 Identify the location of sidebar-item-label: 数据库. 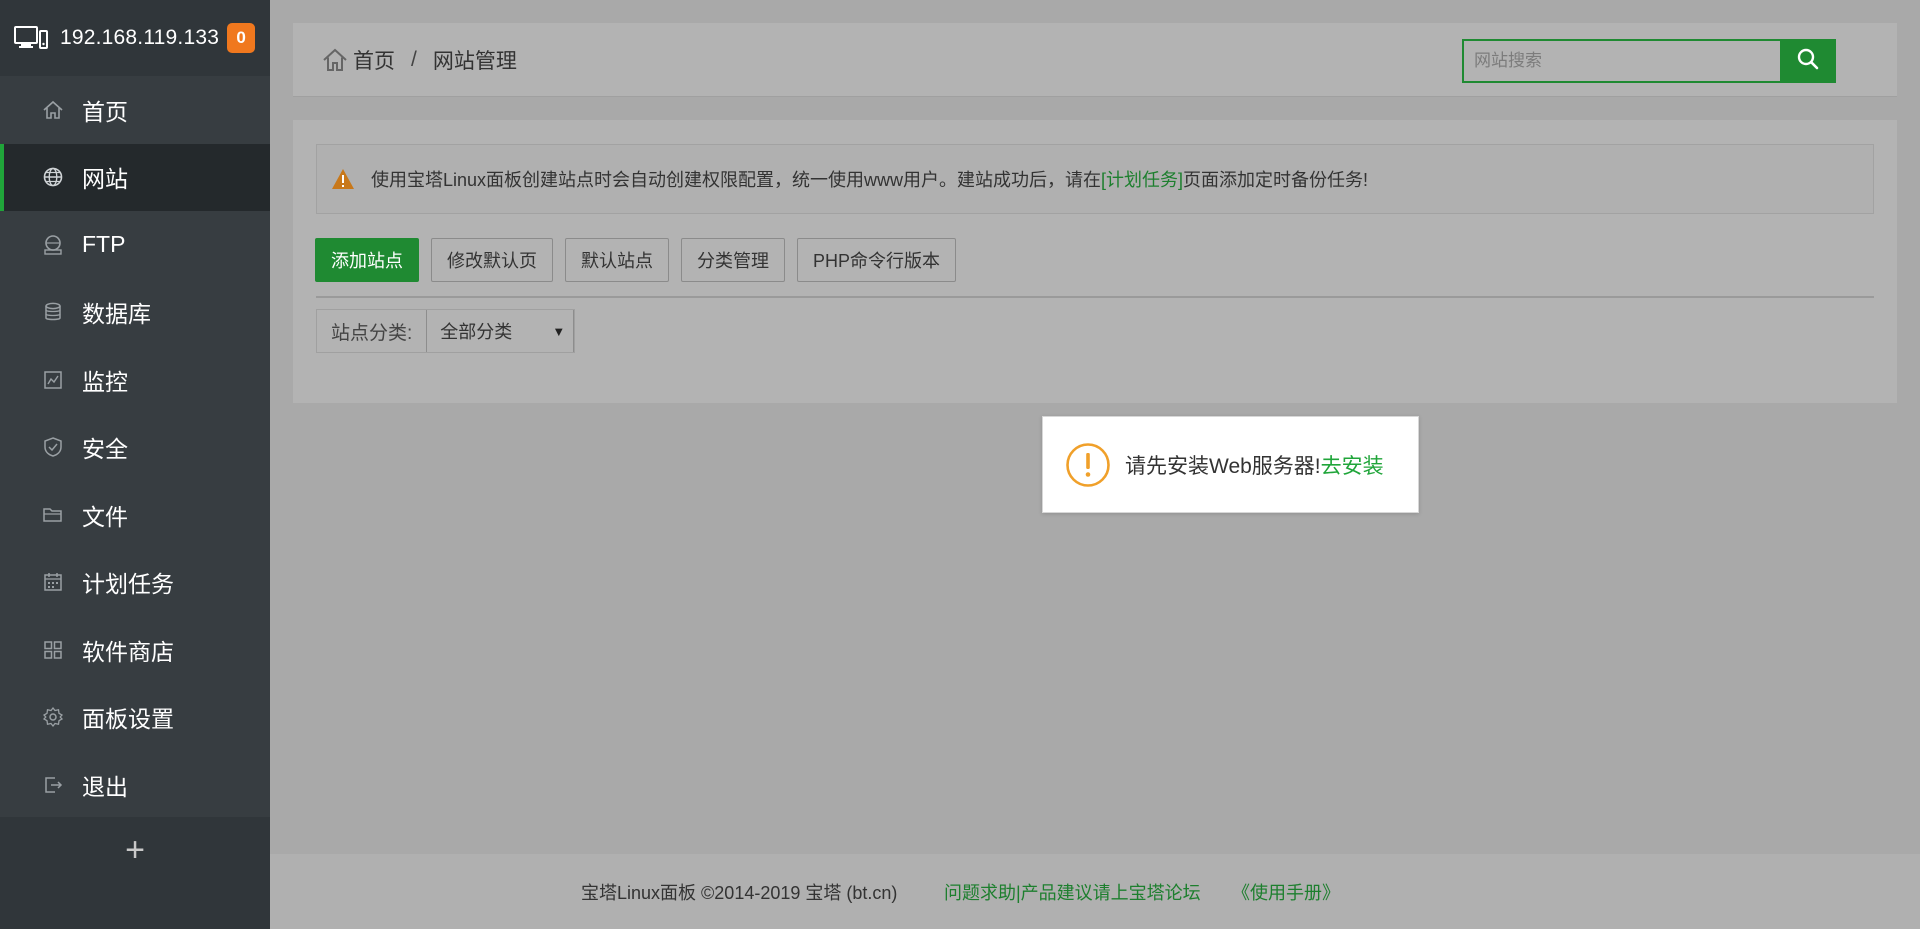
(116, 314).